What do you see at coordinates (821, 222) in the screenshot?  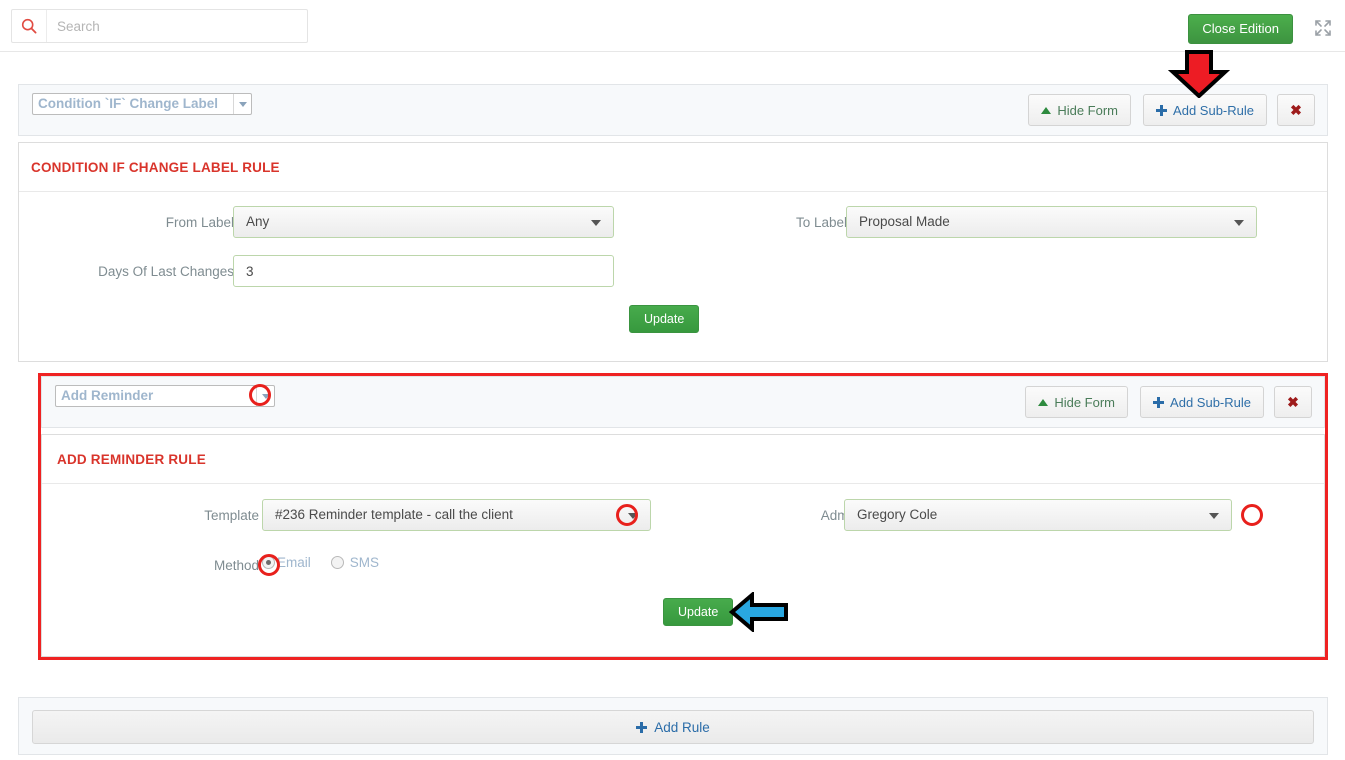 I see `to-label-label: To Label` at bounding box center [821, 222].